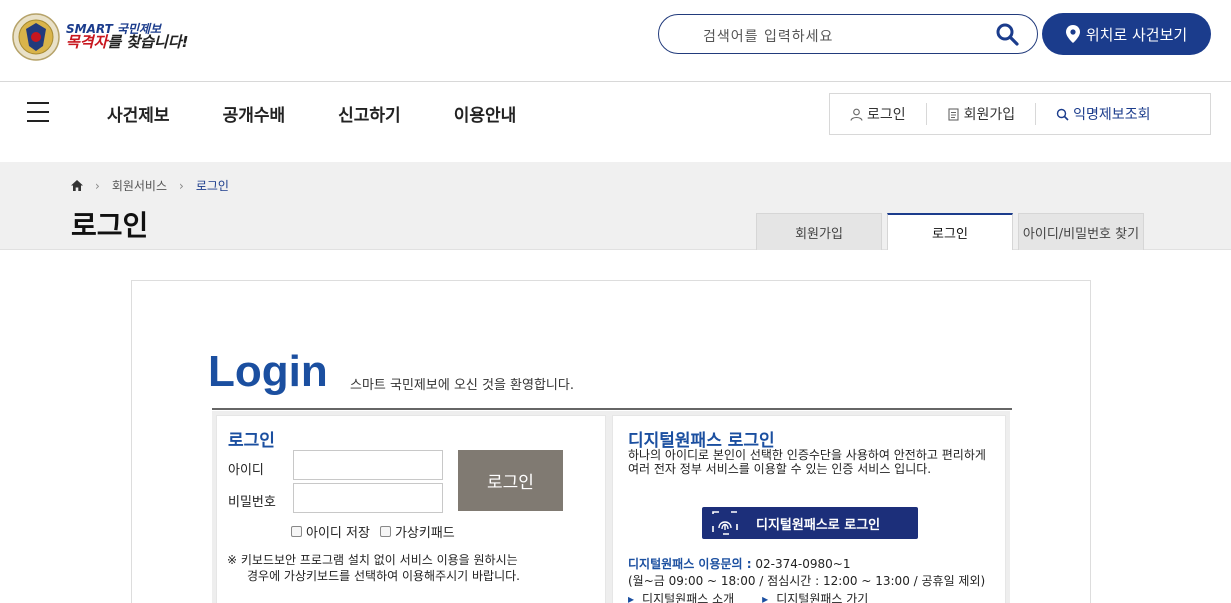  I want to click on logo-line2-rest: 를 찾습니다!, so click(148, 42).